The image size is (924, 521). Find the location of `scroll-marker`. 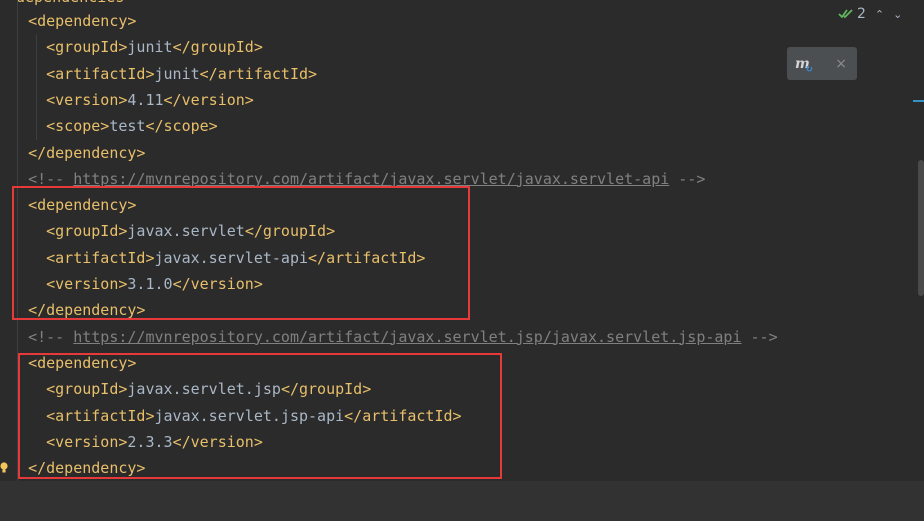

scroll-marker is located at coordinates (918, 101).